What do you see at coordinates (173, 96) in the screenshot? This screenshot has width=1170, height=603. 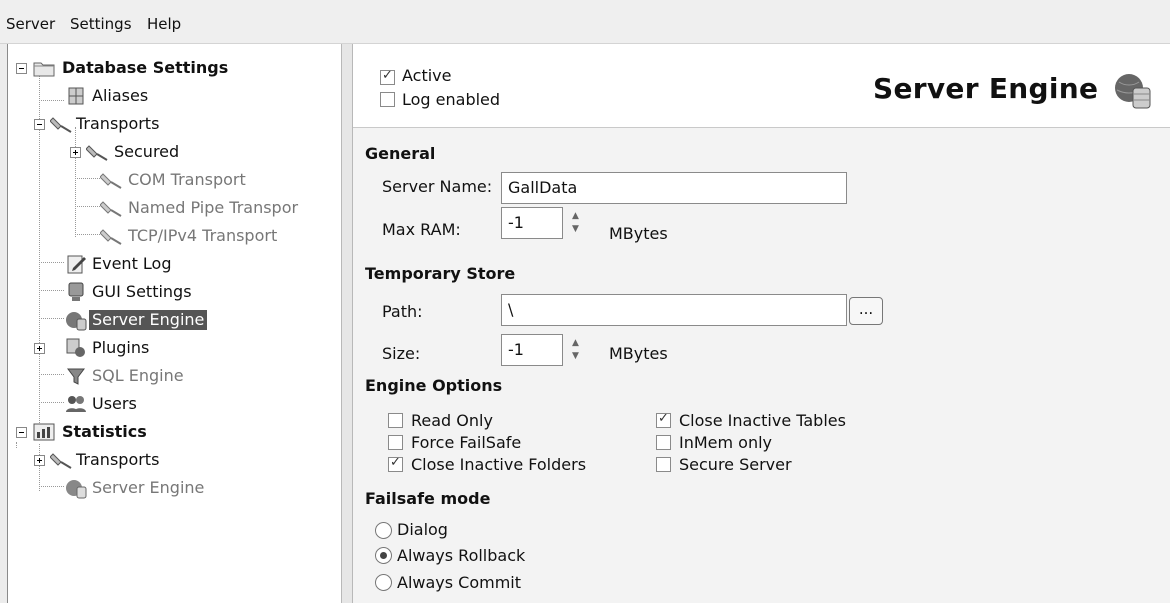 I see `tree-item-aliases: Aliases` at bounding box center [173, 96].